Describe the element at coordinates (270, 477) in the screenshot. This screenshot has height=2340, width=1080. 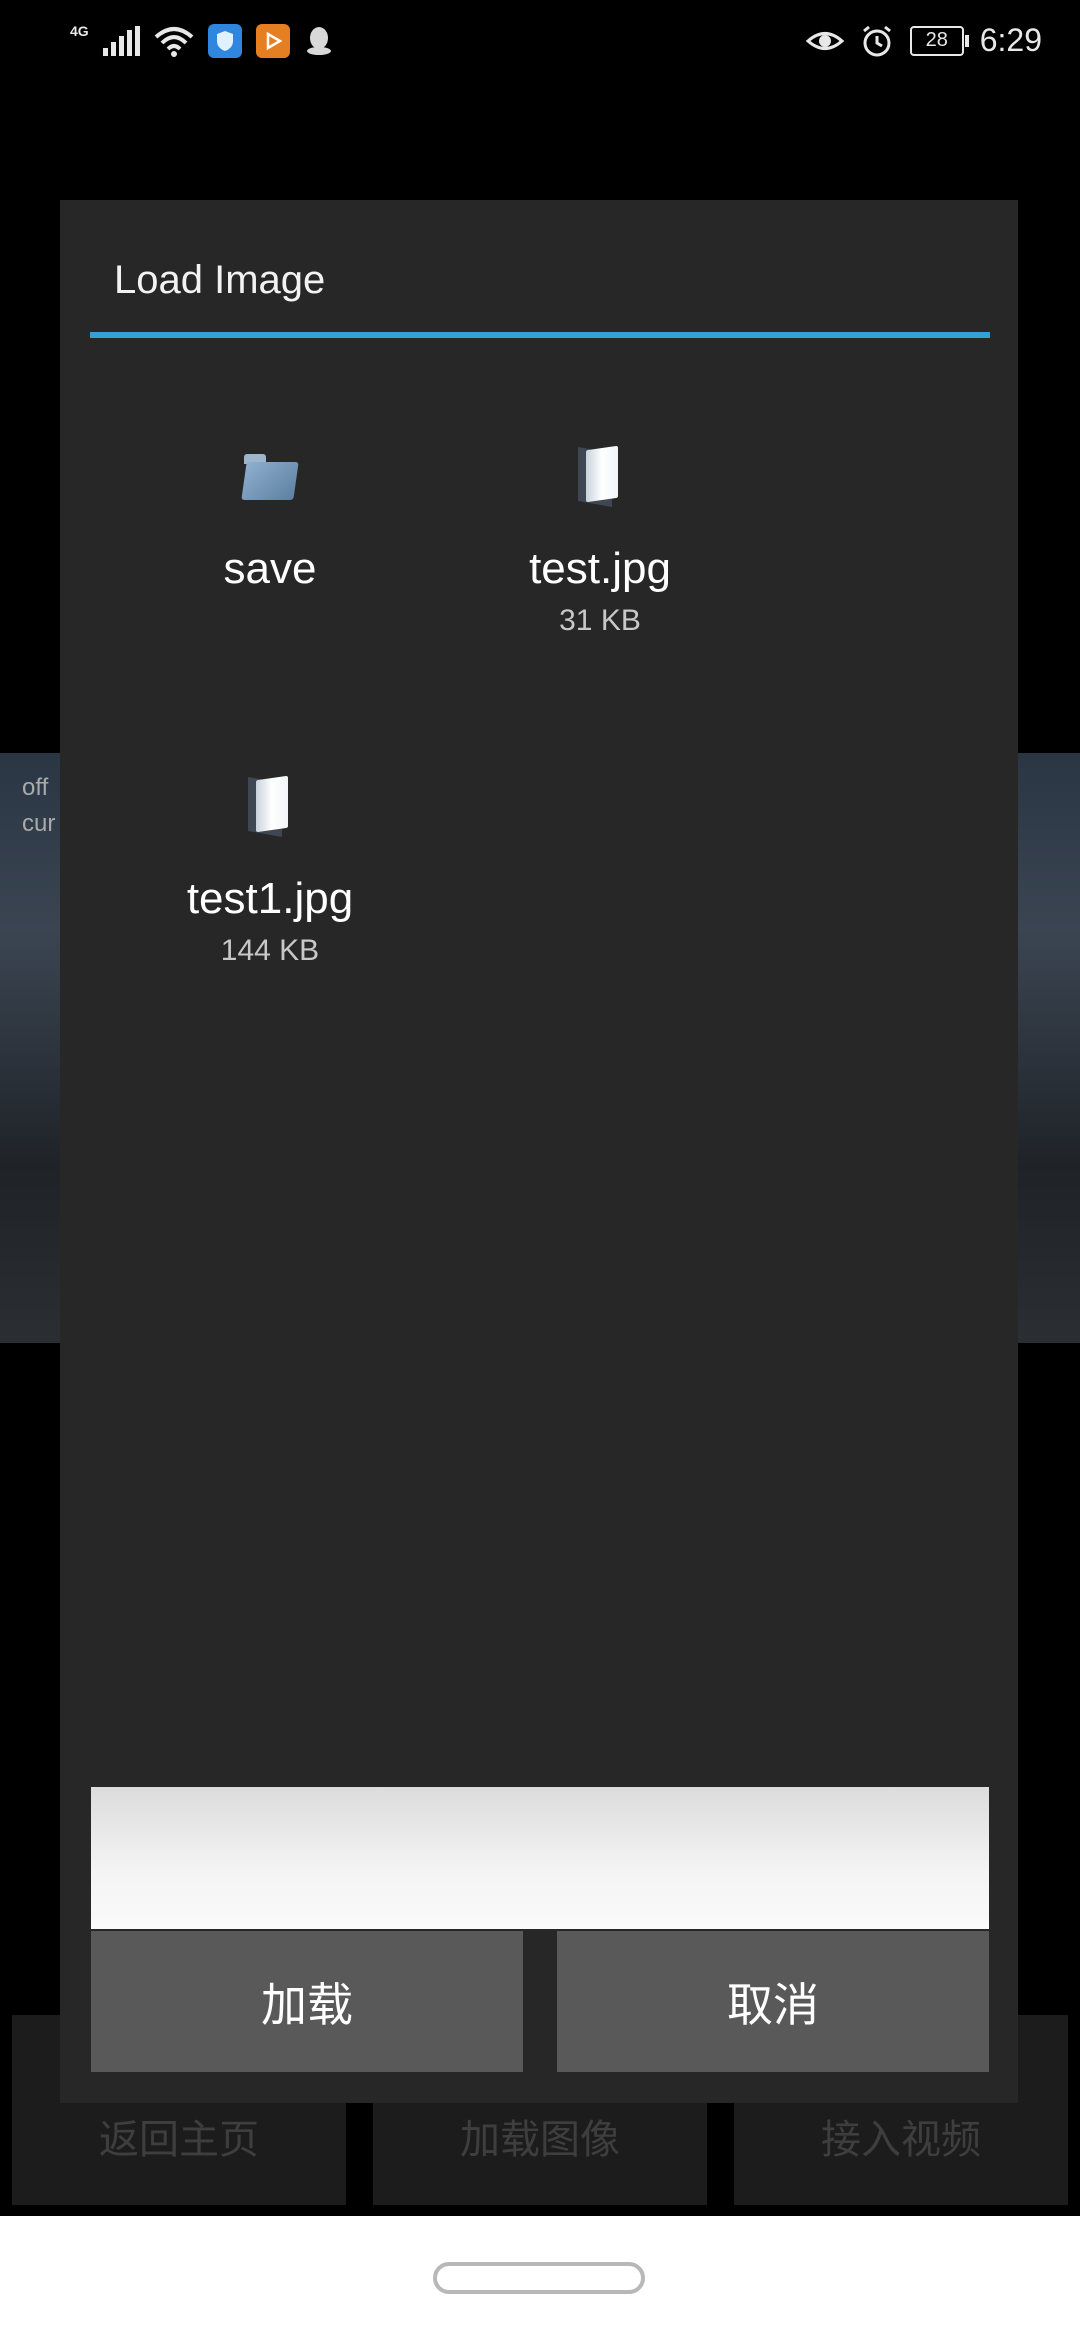
I see `folder-icon` at that location.